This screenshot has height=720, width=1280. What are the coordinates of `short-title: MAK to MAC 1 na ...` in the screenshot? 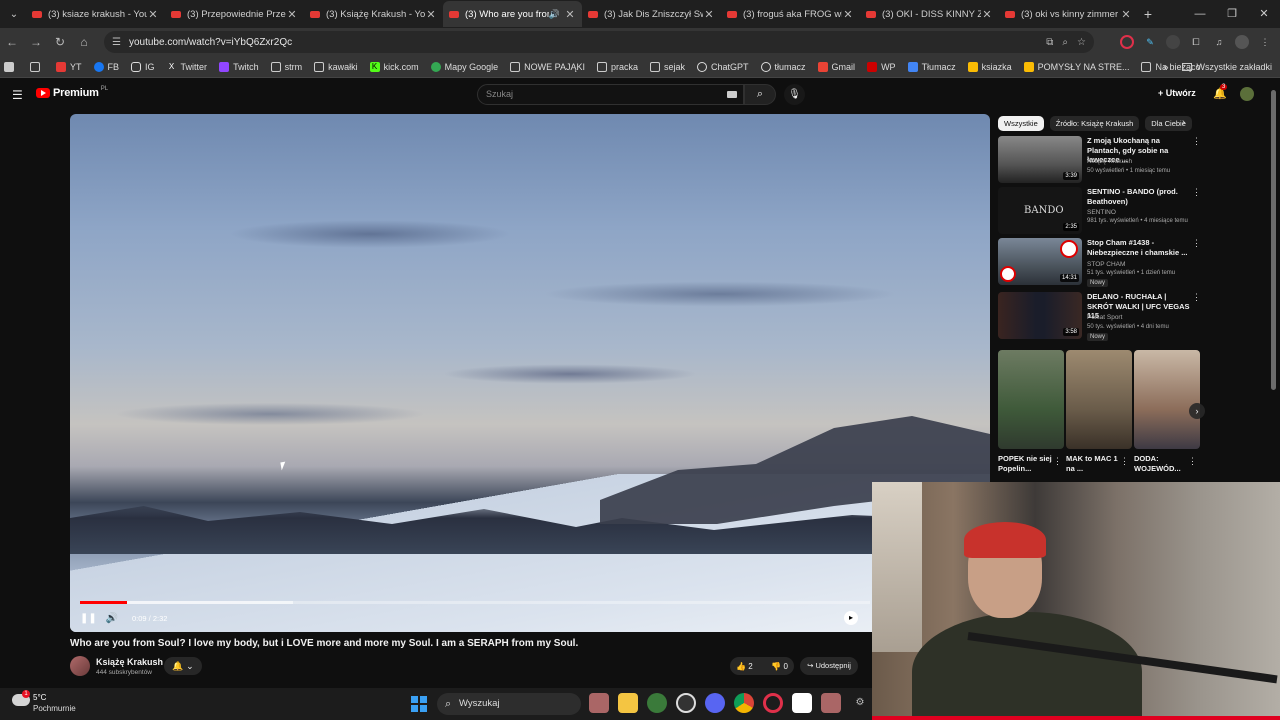 It's located at (1094, 463).